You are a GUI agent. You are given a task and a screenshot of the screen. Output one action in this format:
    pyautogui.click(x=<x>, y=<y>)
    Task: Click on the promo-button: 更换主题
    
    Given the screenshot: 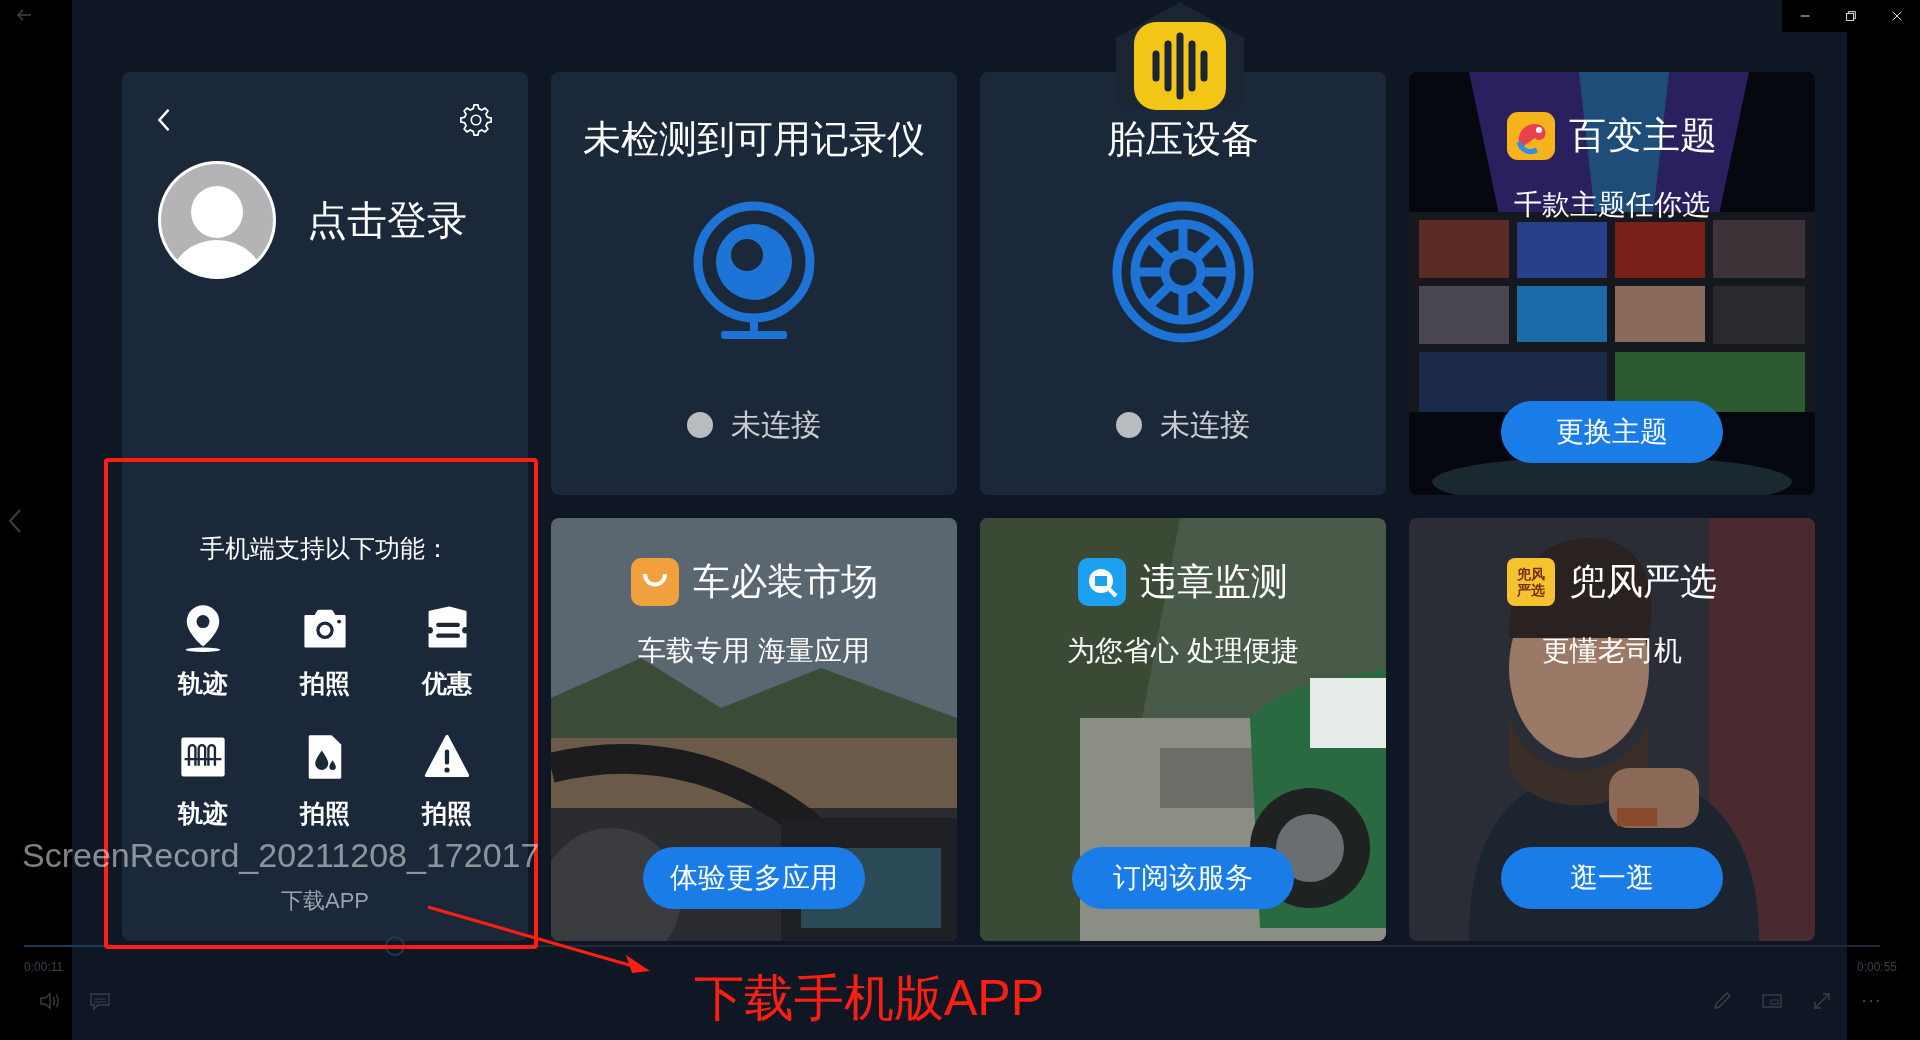 What is the action you would take?
    pyautogui.click(x=1612, y=432)
    